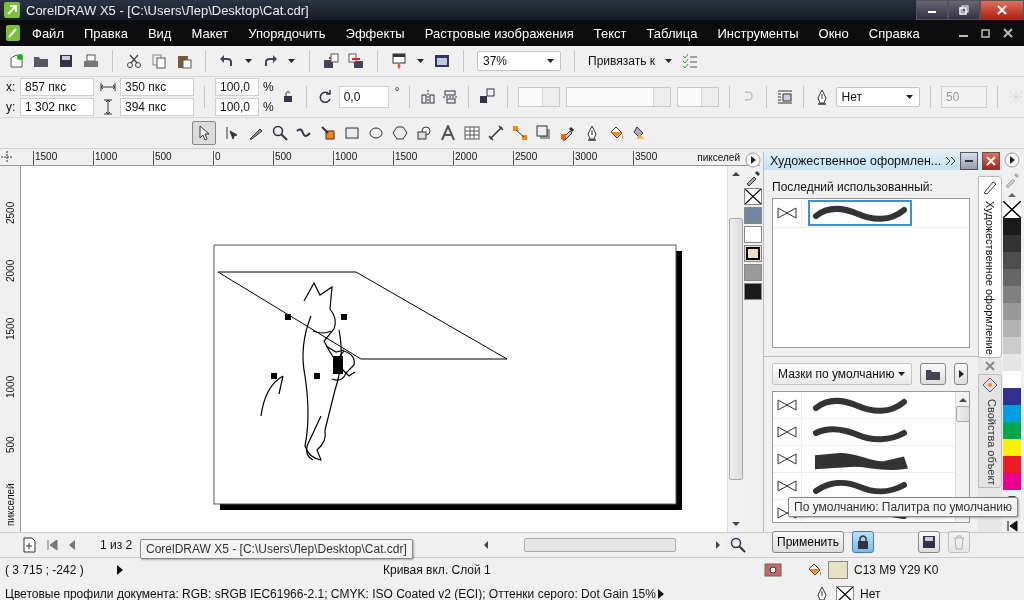 The image size is (1024, 600). I want to click on mirror-horizontal-icon, so click(428, 97).